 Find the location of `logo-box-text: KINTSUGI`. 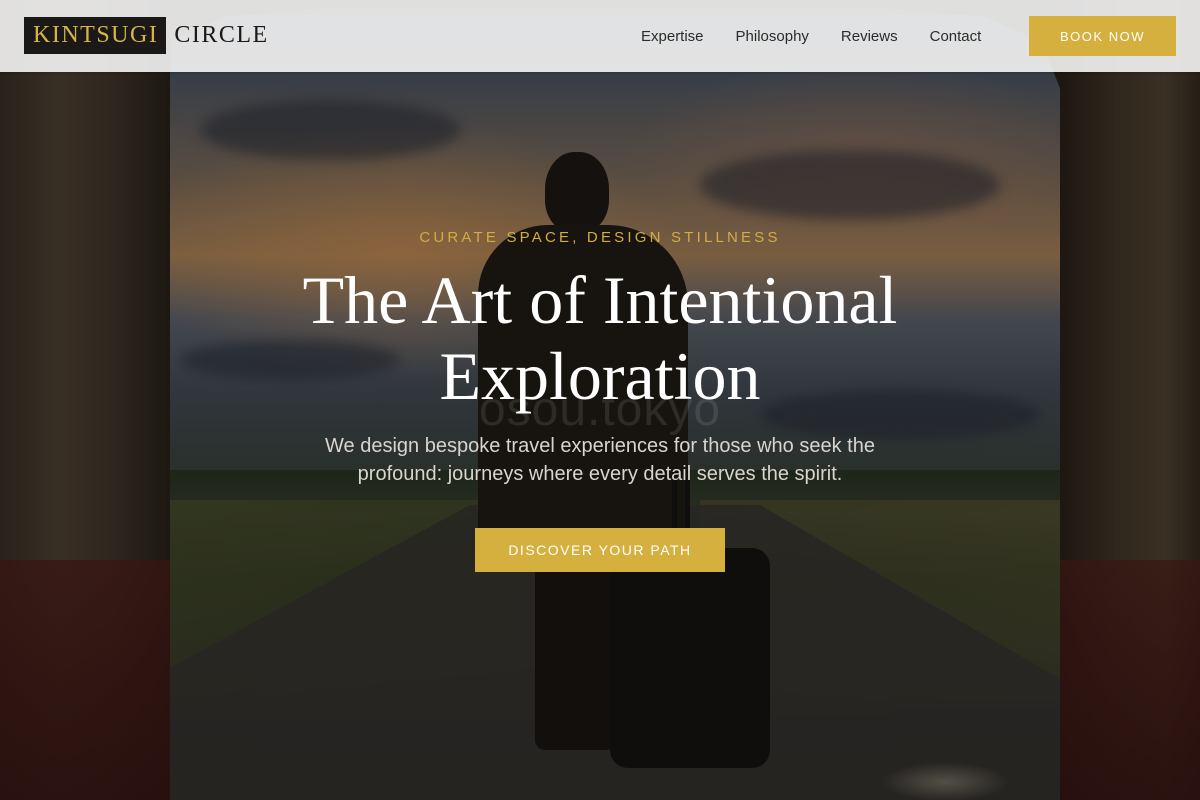

logo-box-text: KINTSUGI is located at coordinates (95, 35).